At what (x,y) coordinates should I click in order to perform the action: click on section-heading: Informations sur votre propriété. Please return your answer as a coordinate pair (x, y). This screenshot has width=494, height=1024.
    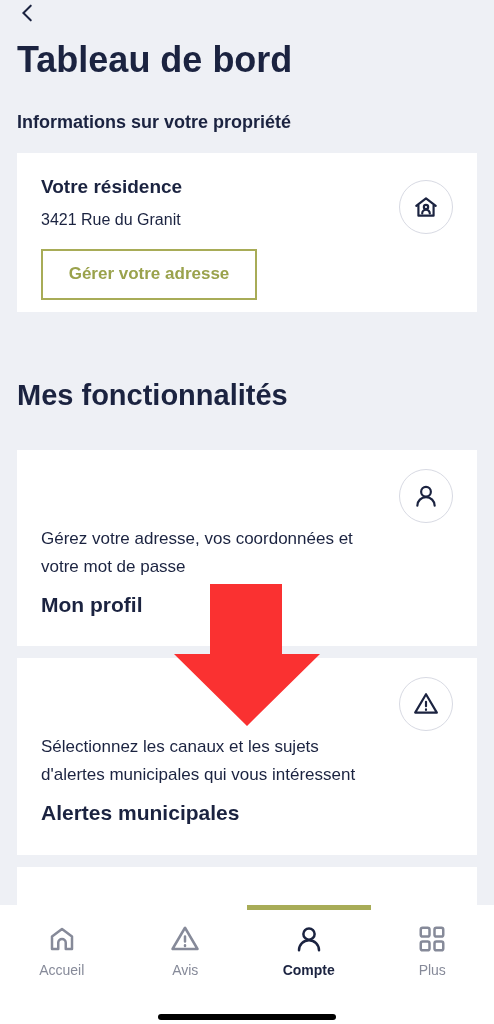
    Looking at the image, I should click on (155, 122).